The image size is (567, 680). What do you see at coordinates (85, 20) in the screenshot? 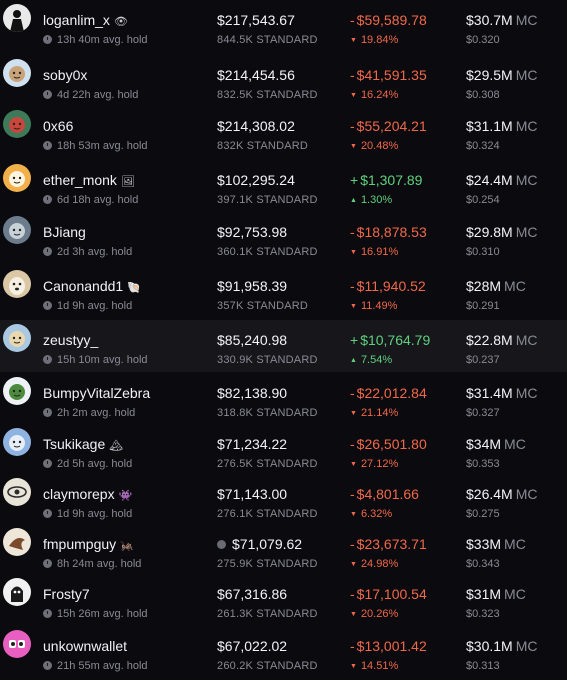
I see `trader-name: loganlim_x 👁` at bounding box center [85, 20].